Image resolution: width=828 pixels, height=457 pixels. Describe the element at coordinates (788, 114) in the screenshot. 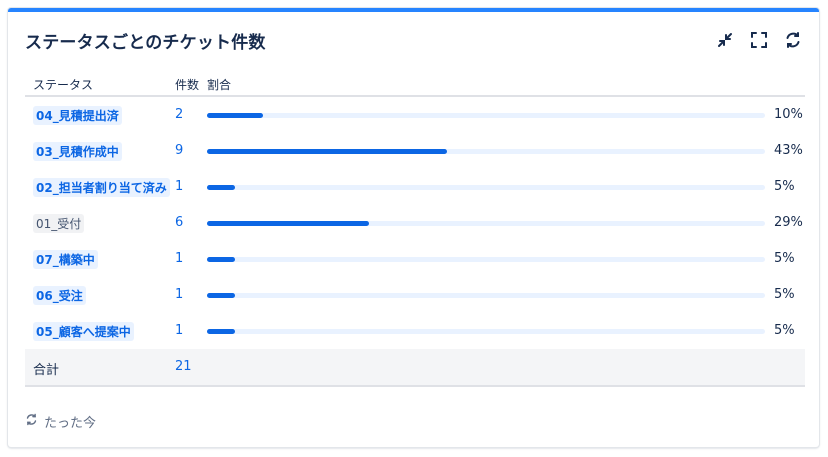

I see `ratio-percent: 10%` at that location.